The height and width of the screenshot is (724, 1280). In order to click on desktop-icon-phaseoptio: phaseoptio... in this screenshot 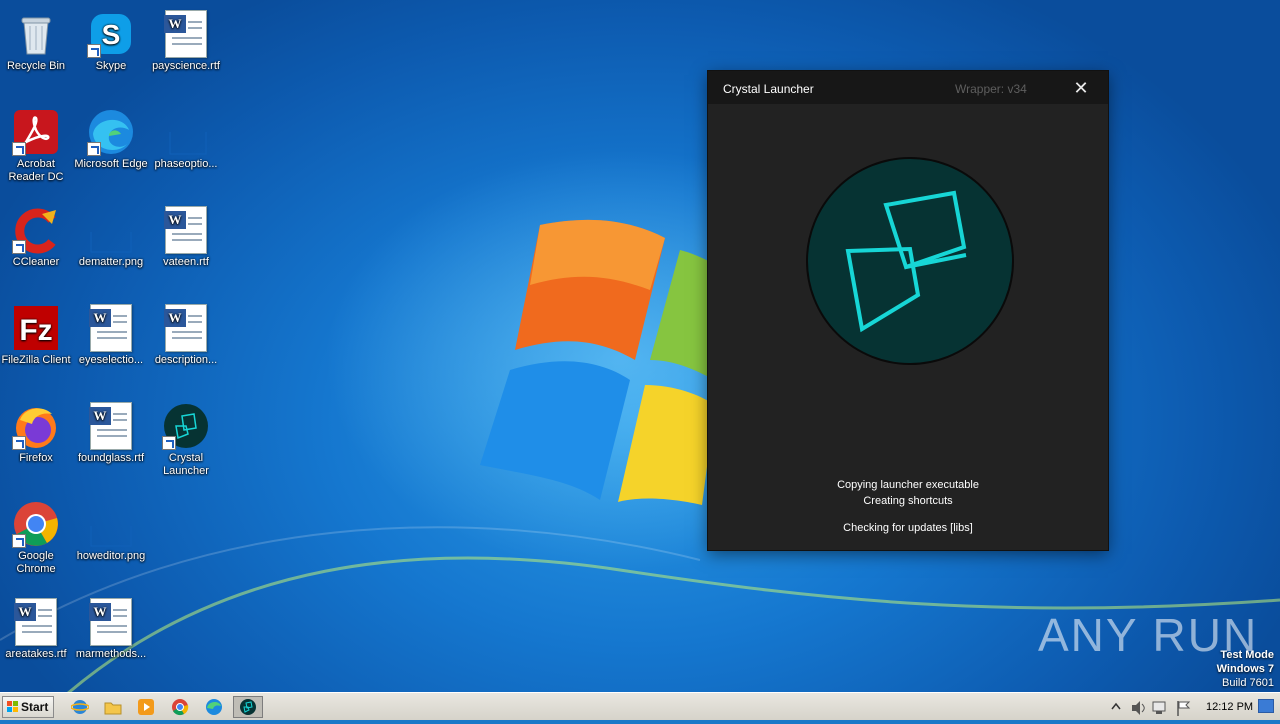, I will do `click(186, 136)`.